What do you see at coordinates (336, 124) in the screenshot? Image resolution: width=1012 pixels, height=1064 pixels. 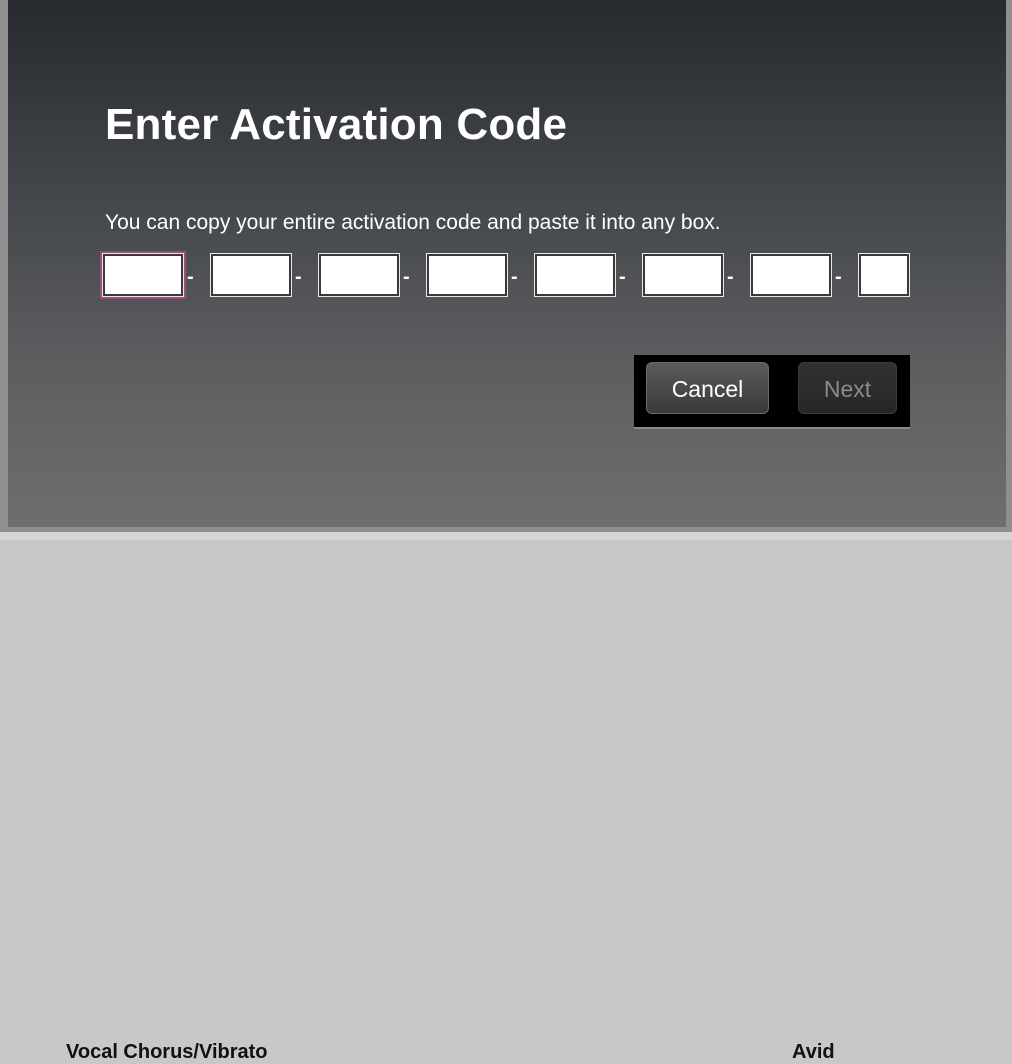 I see `dialog-title: Enter Activation Code` at bounding box center [336, 124].